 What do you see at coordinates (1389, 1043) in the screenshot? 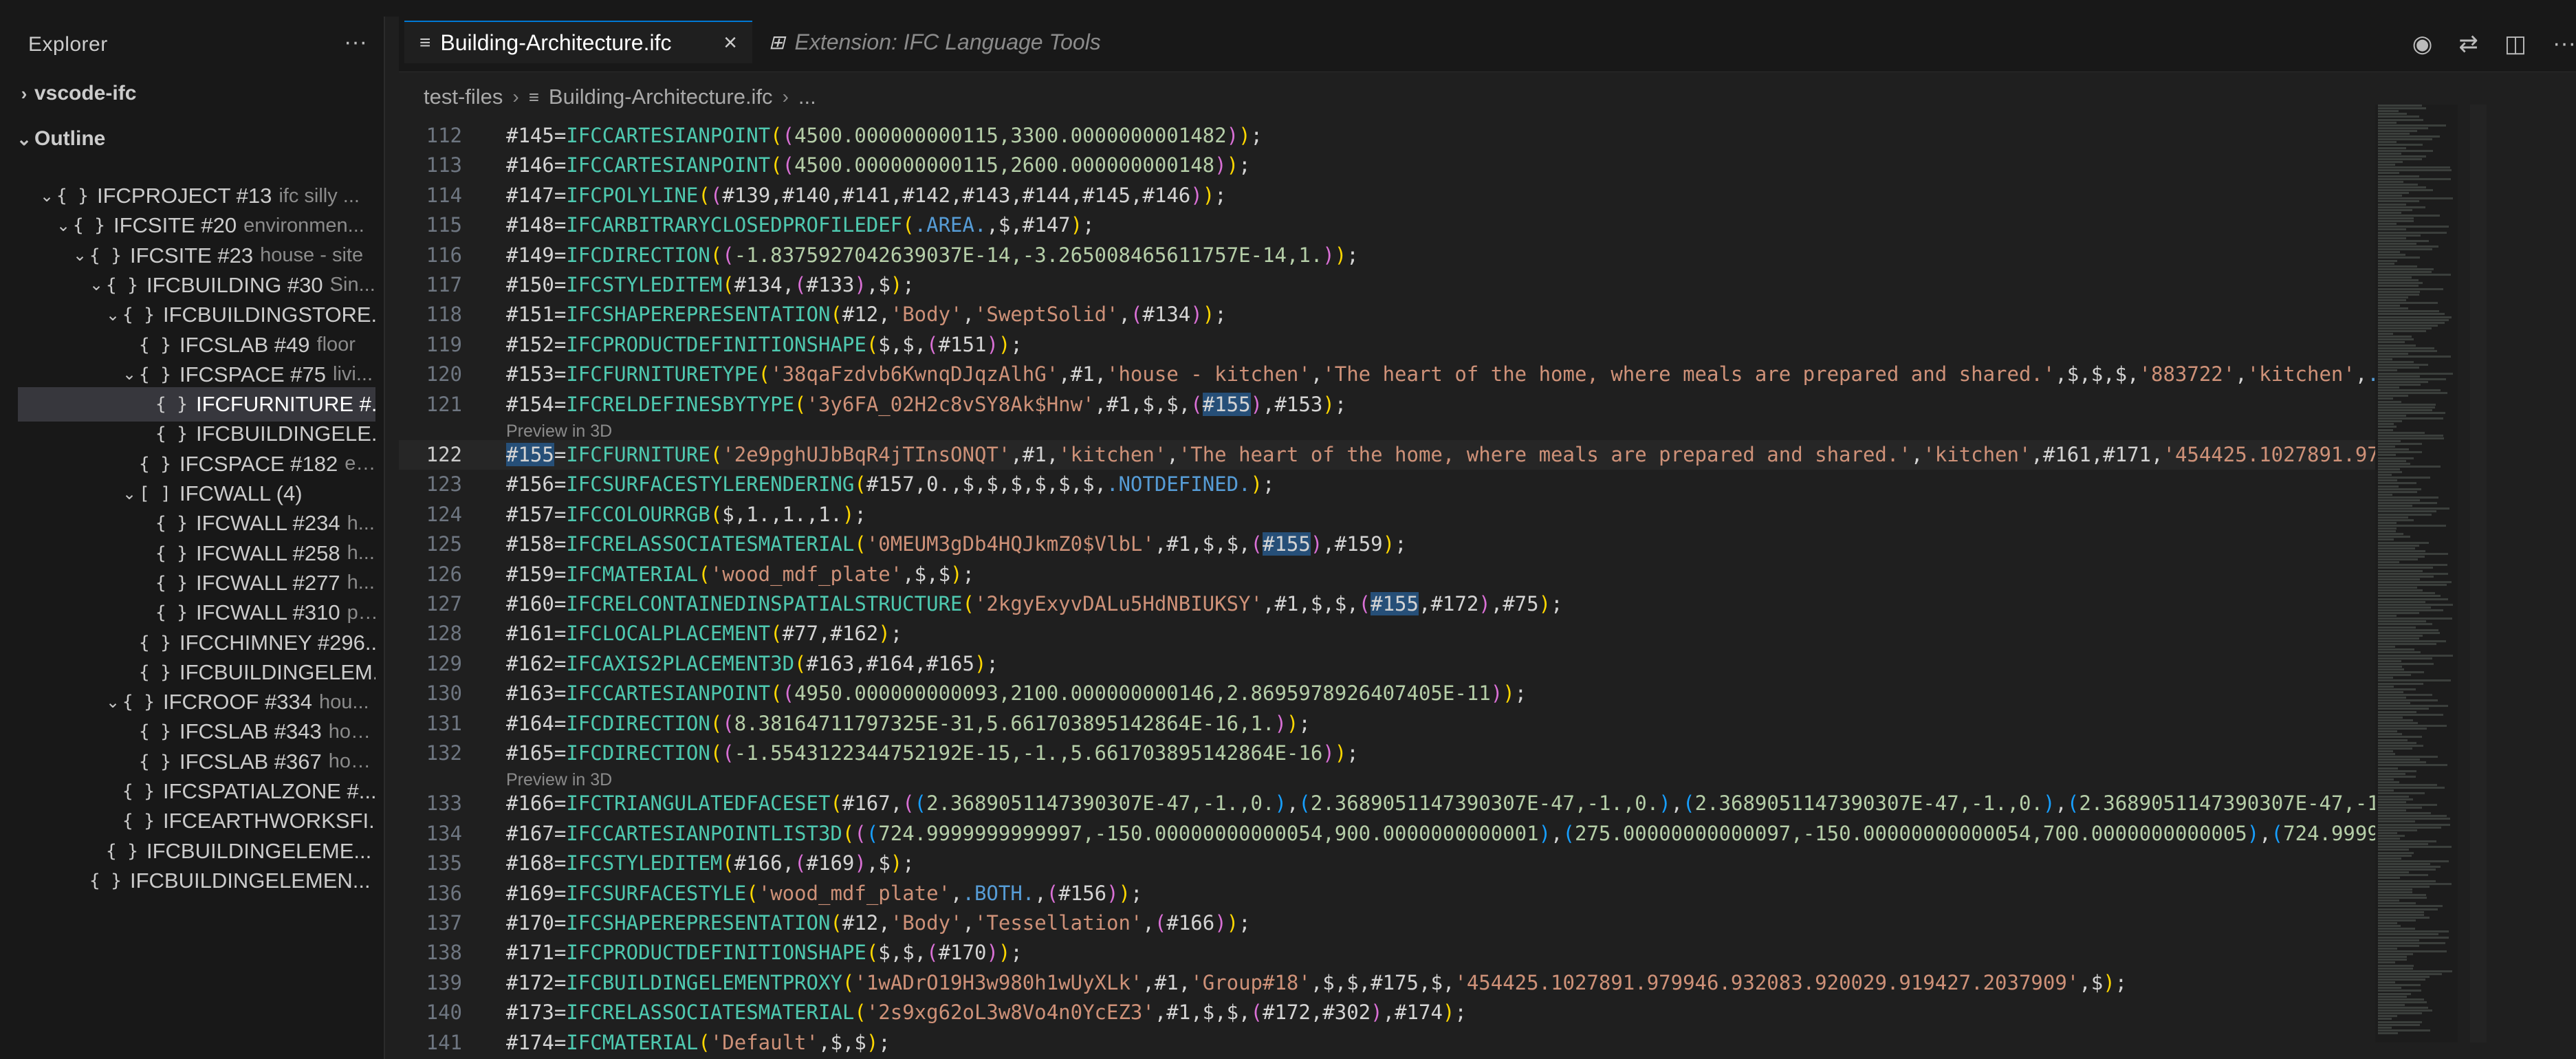
I see `code-line: 141 #174=IFCMATERIAL('Default',$,$);` at bounding box center [1389, 1043].